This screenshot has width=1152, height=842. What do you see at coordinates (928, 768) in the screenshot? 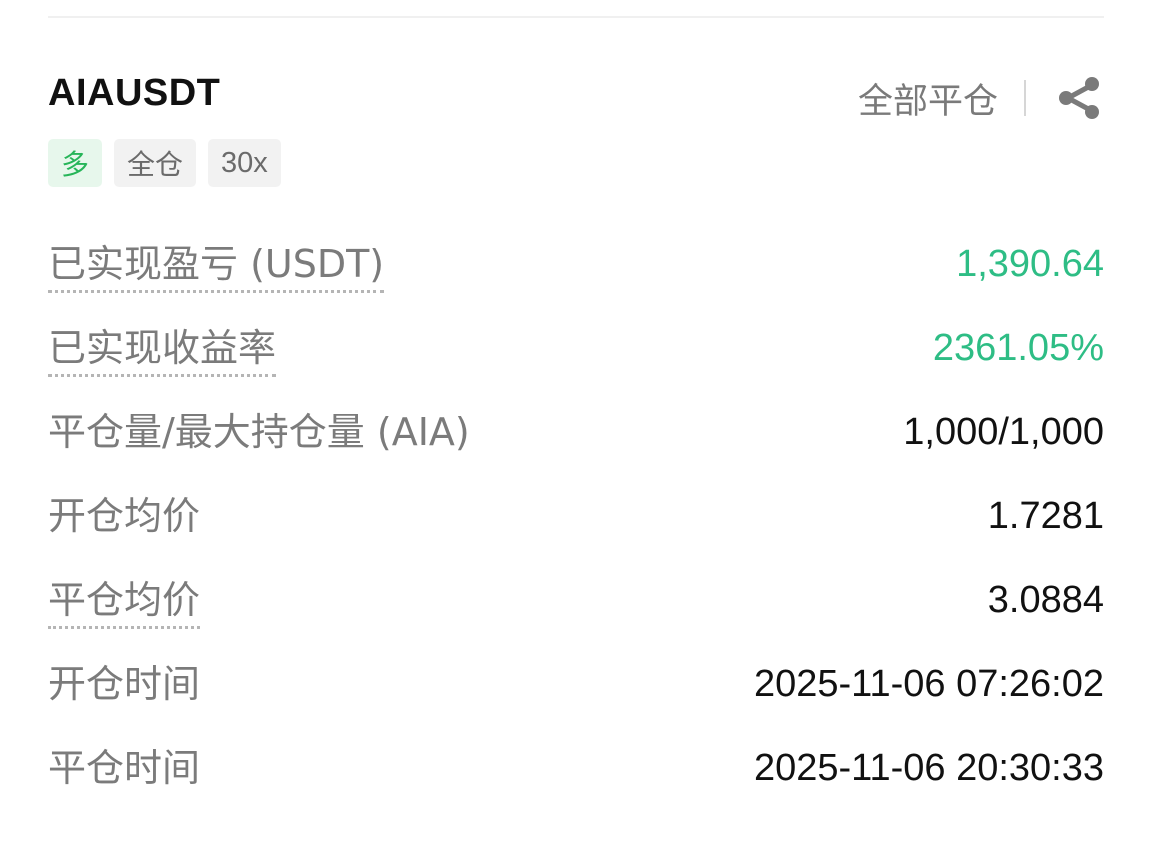
I see `close-time-value: 2025-11-06 20:30:33` at bounding box center [928, 768].